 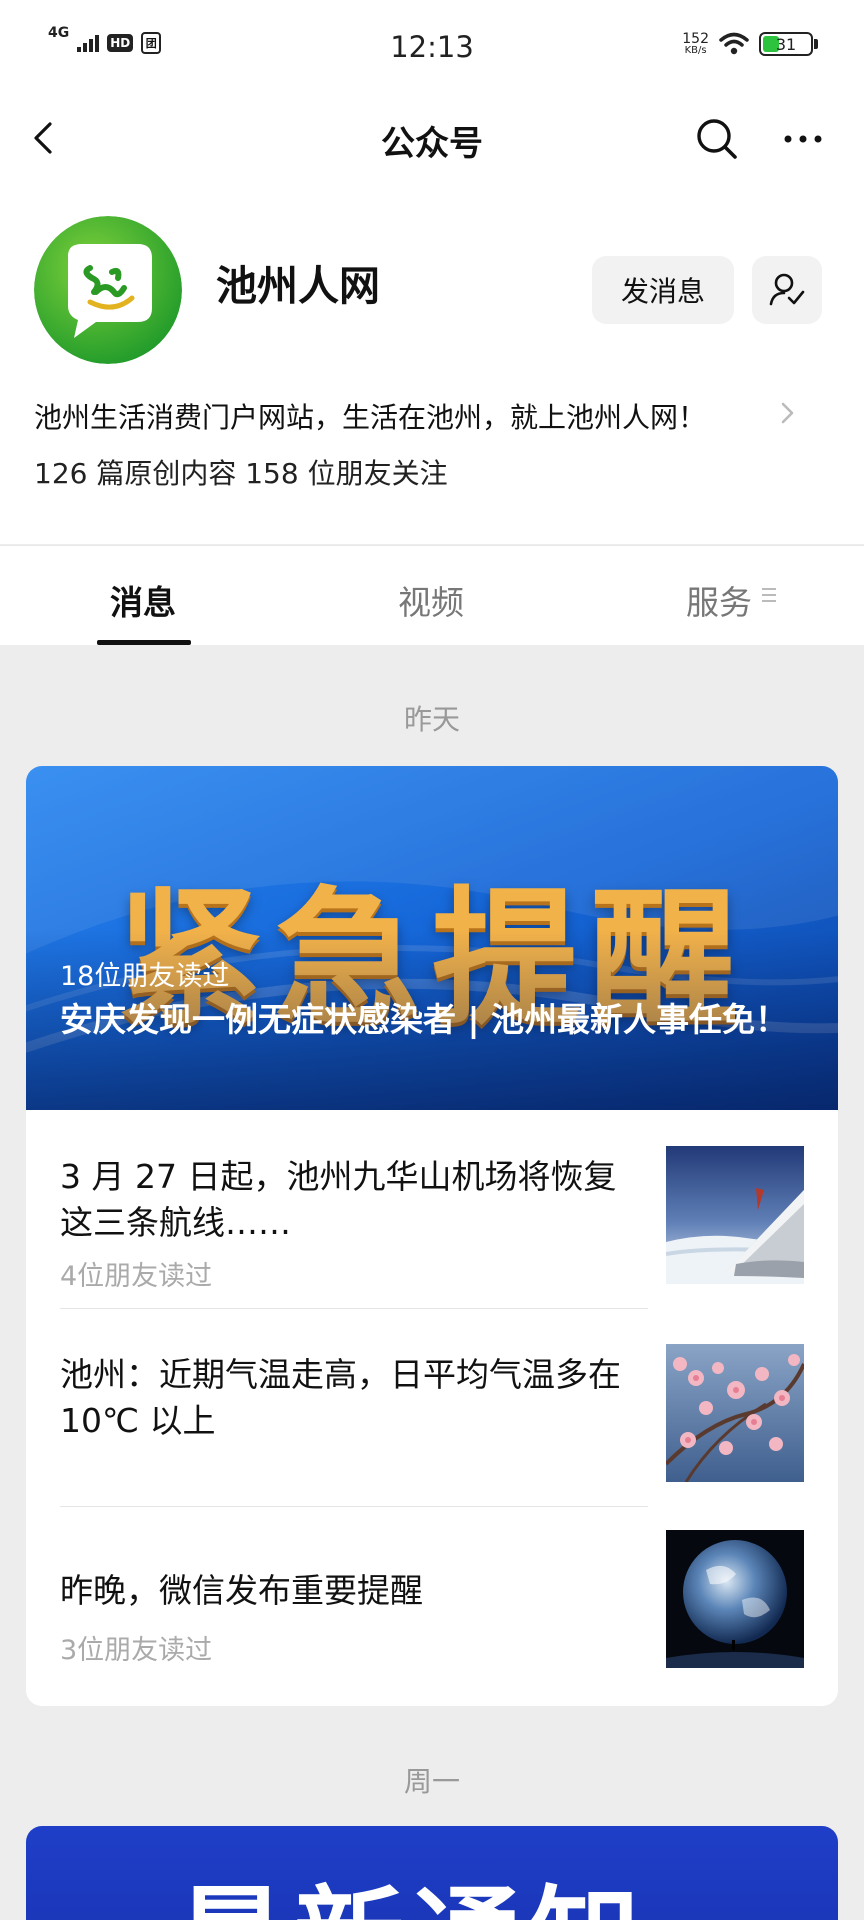 What do you see at coordinates (719, 600) in the screenshot?
I see `tab-services: 服务` at bounding box center [719, 600].